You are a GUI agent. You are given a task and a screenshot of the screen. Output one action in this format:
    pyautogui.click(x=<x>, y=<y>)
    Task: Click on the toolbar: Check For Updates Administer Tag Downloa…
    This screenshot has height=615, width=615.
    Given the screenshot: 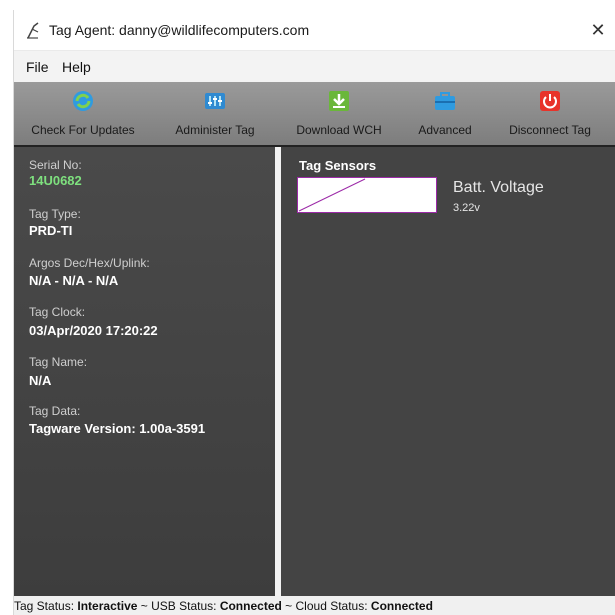 What is the action you would take?
    pyautogui.click(x=314, y=114)
    